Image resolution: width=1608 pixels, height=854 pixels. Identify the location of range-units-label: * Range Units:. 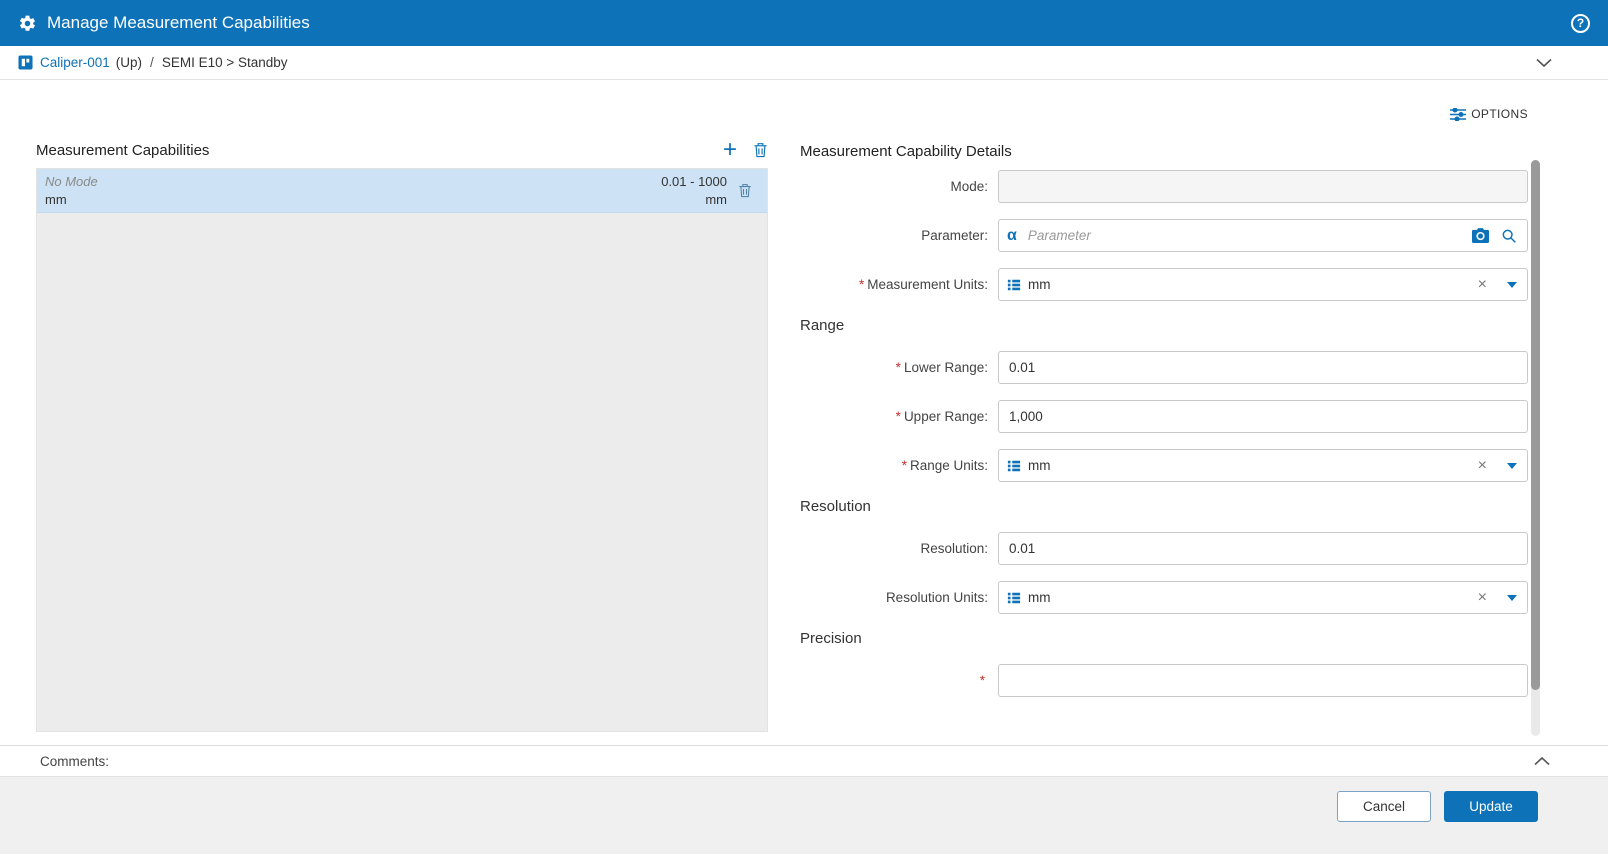
(944, 465).